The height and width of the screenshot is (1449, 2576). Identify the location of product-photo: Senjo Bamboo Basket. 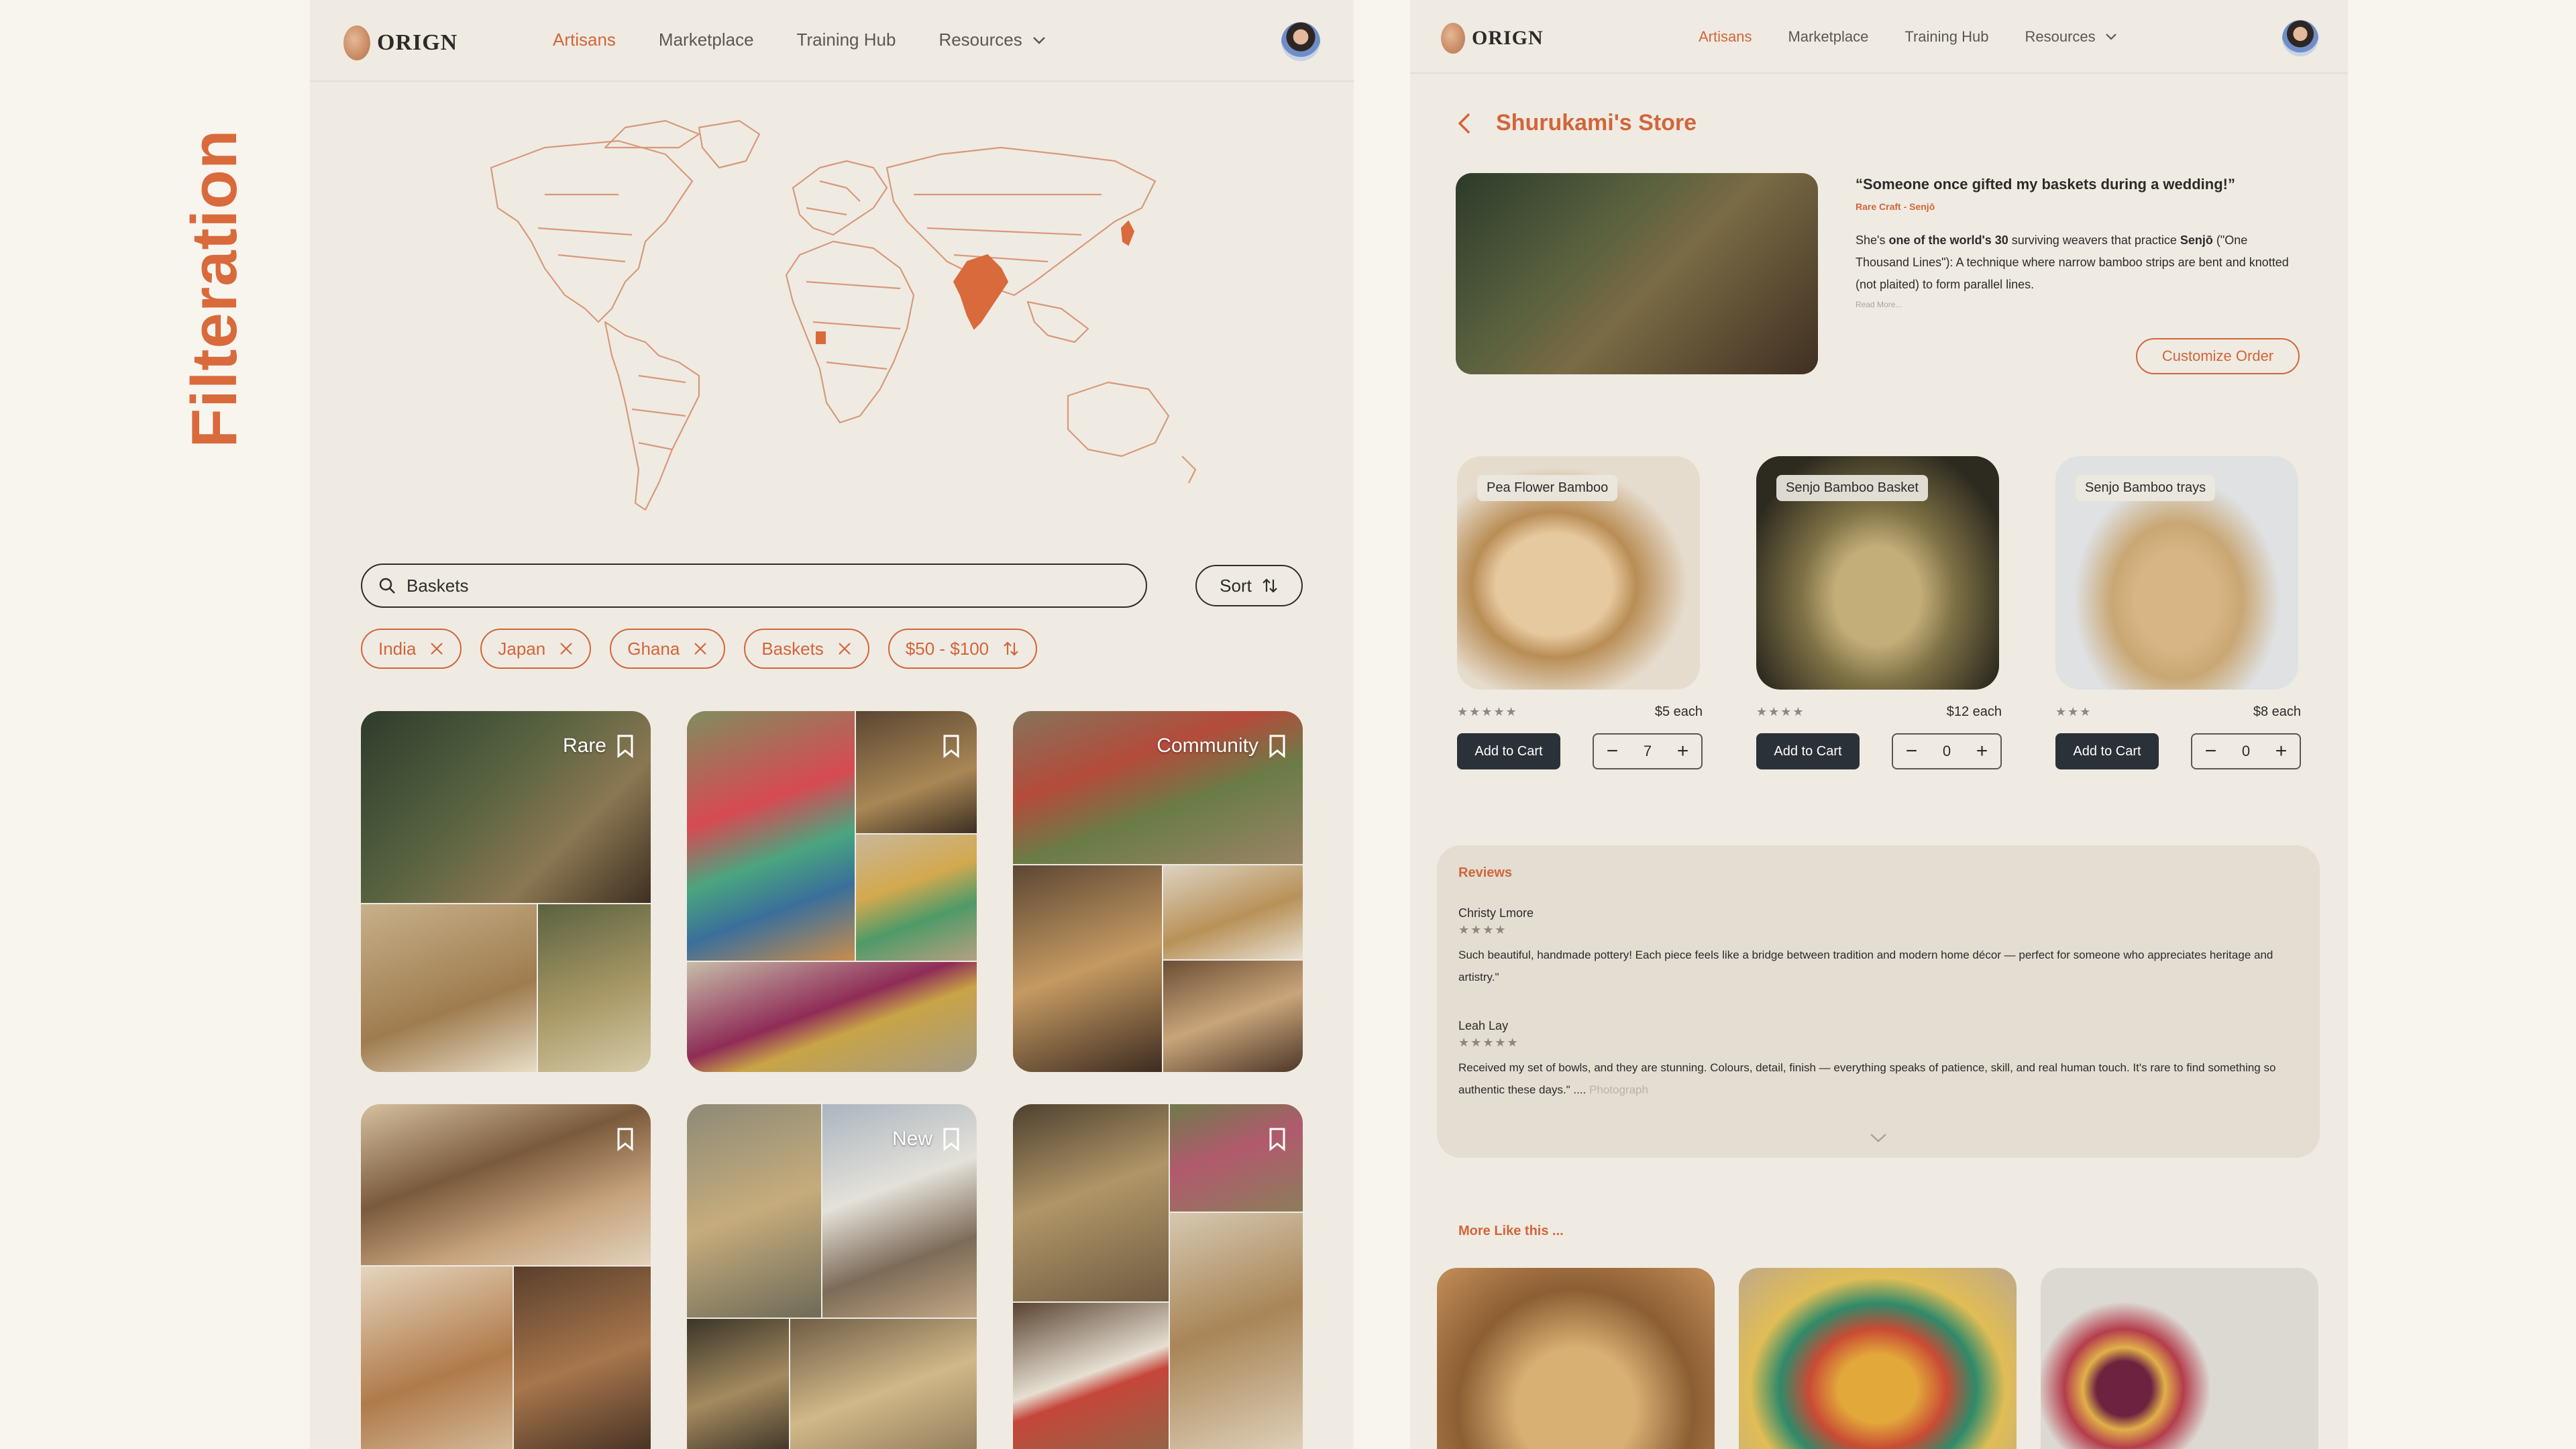
(1877, 573).